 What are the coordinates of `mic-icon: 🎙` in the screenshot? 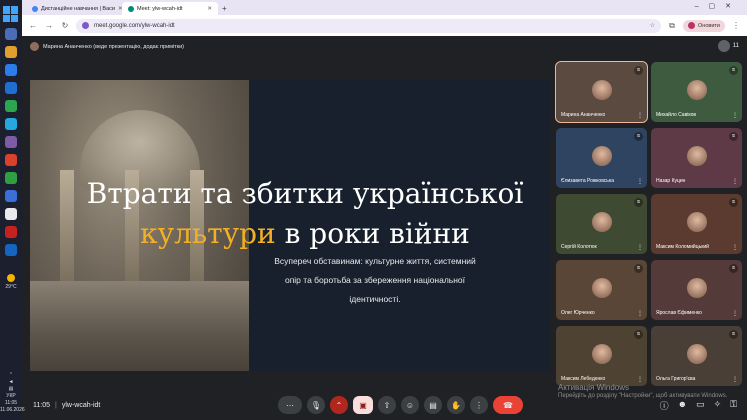 It's located at (316, 405).